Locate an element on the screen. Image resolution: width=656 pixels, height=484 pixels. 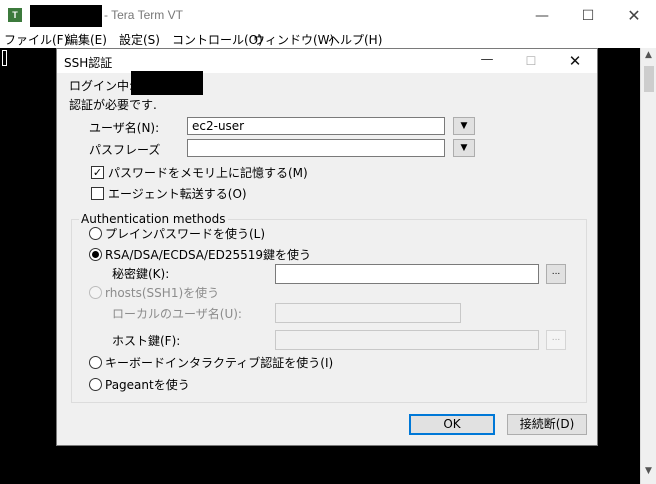
pageant-label: Pageantを使う is located at coordinates (147, 384).